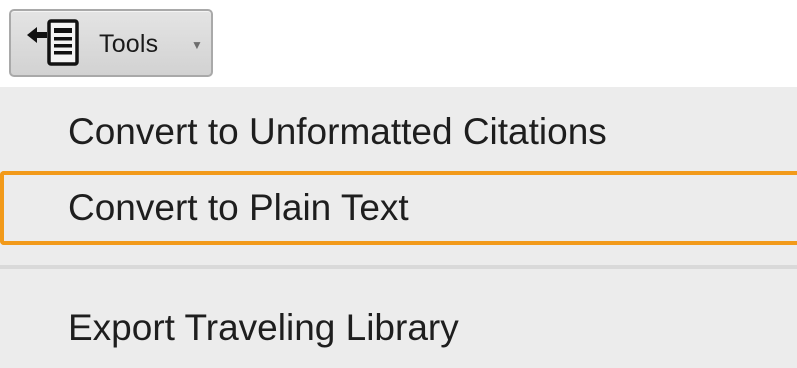 This screenshot has width=797, height=368. I want to click on menu-item-label: Export Traveling Library, so click(263, 327).